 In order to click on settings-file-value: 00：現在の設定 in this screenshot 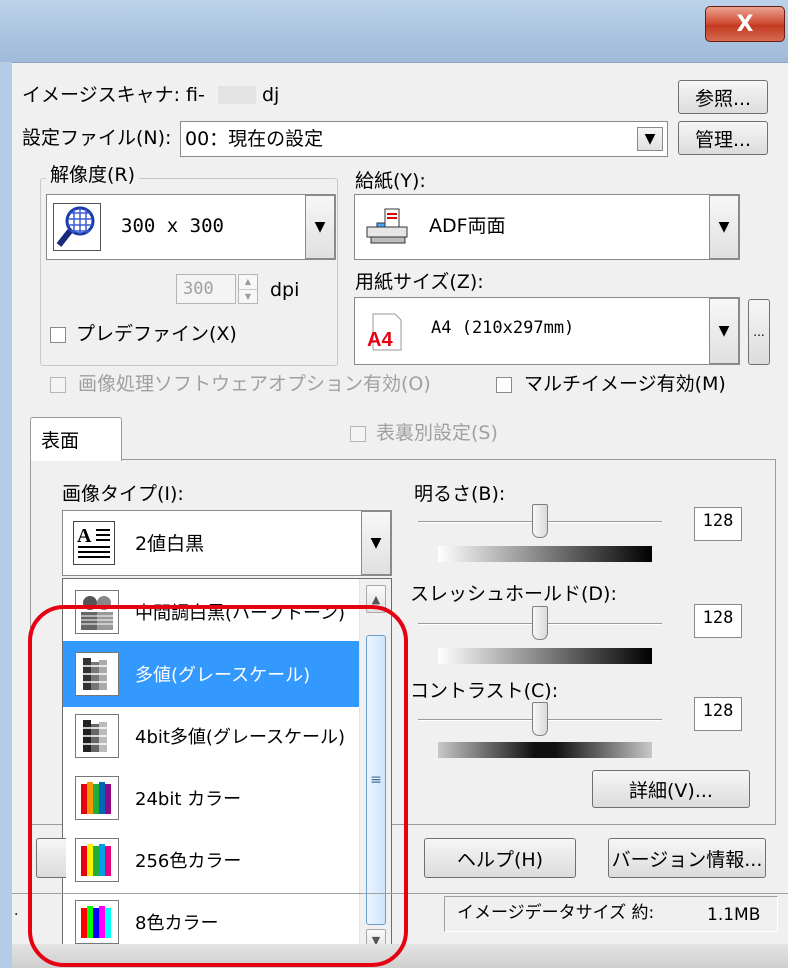, I will do `click(254, 139)`.